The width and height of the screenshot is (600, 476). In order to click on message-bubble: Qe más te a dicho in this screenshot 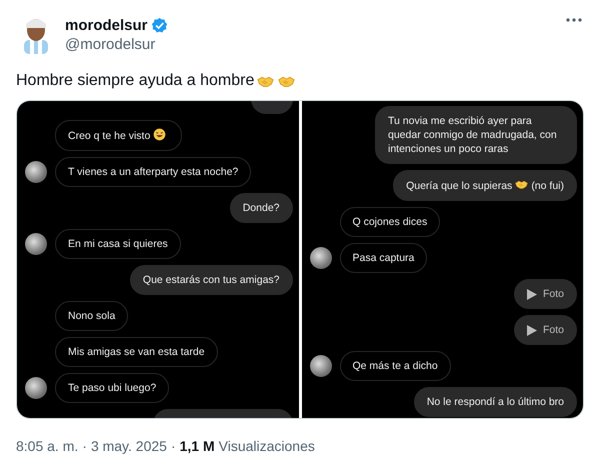, I will do `click(395, 366)`.